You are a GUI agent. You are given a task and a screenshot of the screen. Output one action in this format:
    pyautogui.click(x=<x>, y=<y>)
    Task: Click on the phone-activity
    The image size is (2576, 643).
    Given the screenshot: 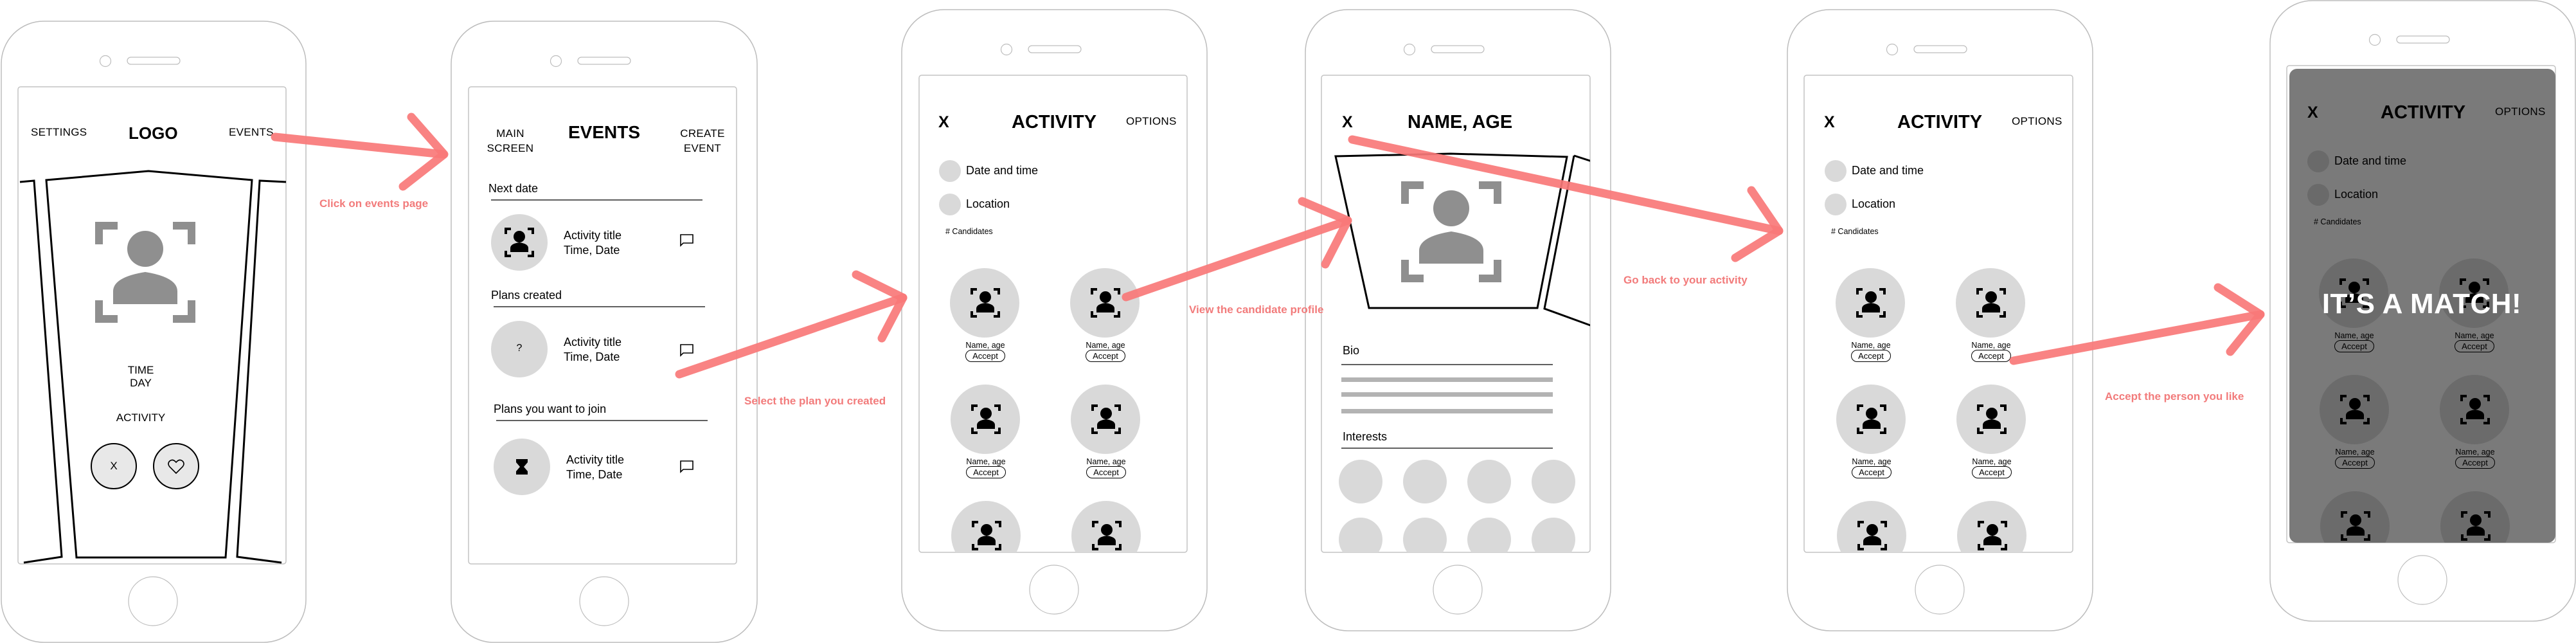 What is the action you would take?
    pyautogui.click(x=1054, y=320)
    